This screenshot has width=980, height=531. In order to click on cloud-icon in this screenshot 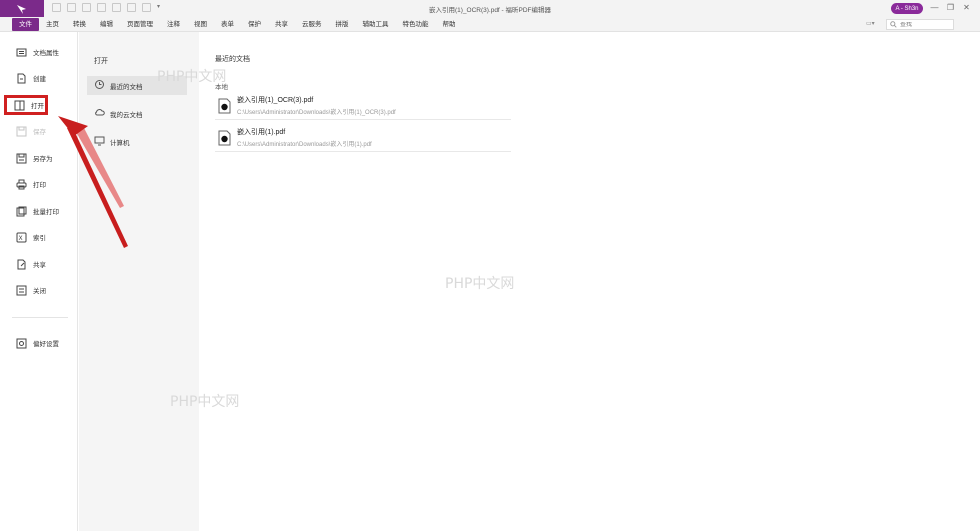, I will do `click(99, 113)`.